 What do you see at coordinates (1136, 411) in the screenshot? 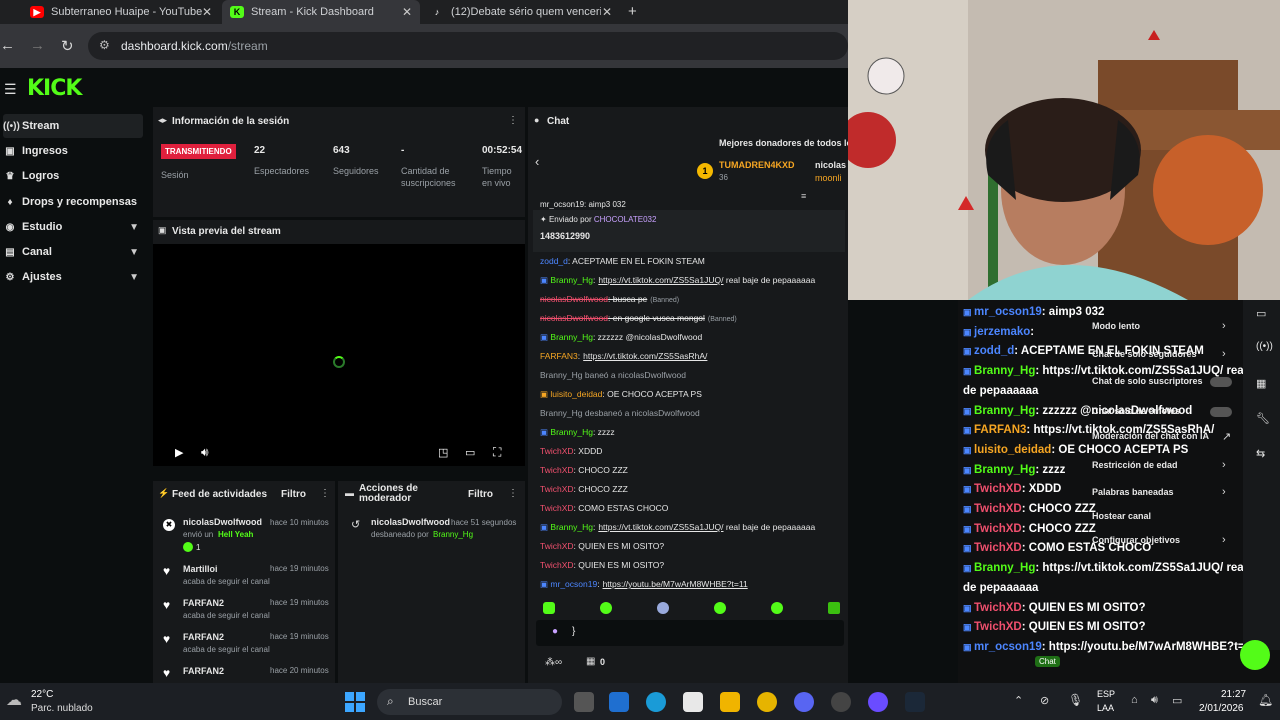
I see `chat-settings-item: Chat solo de emotes` at bounding box center [1136, 411].